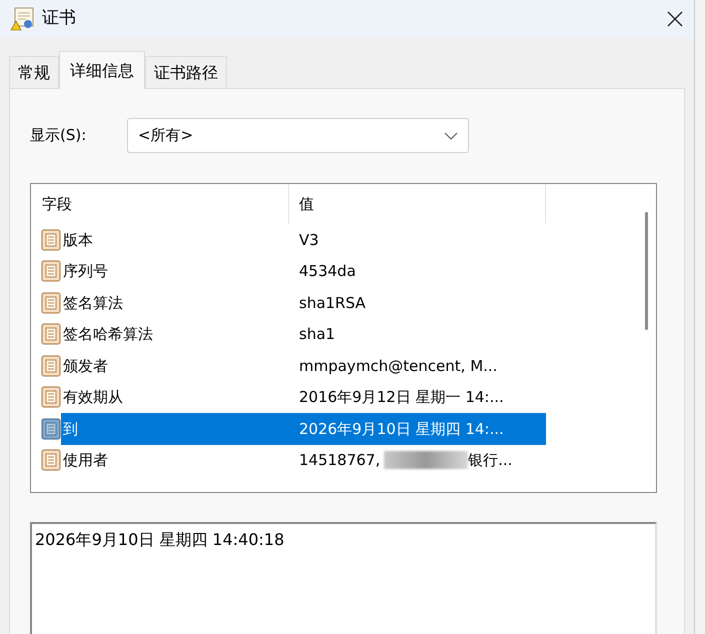  Describe the element at coordinates (186, 72) in the screenshot. I see `tab: 证书路径` at that location.